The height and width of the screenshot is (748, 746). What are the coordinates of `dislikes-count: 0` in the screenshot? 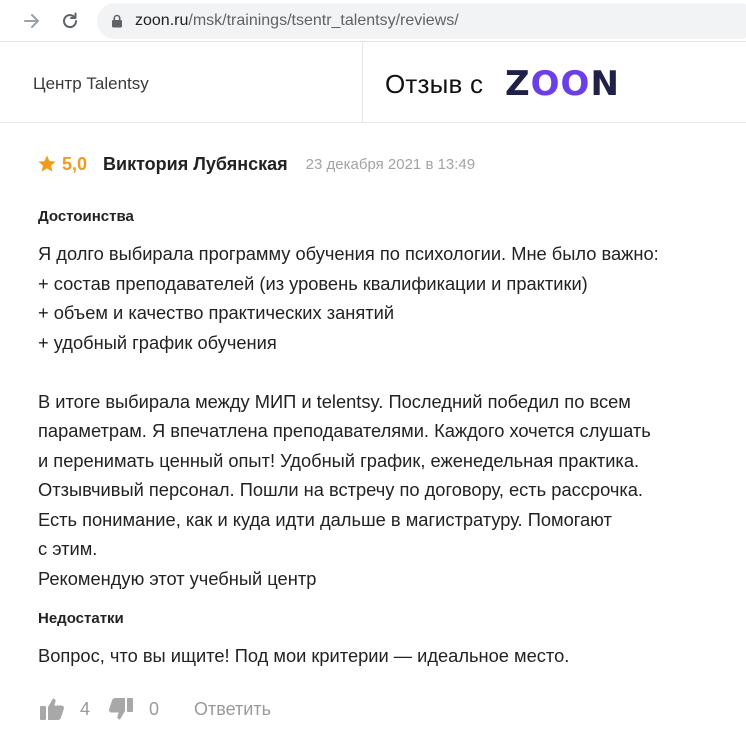 It's located at (154, 708).